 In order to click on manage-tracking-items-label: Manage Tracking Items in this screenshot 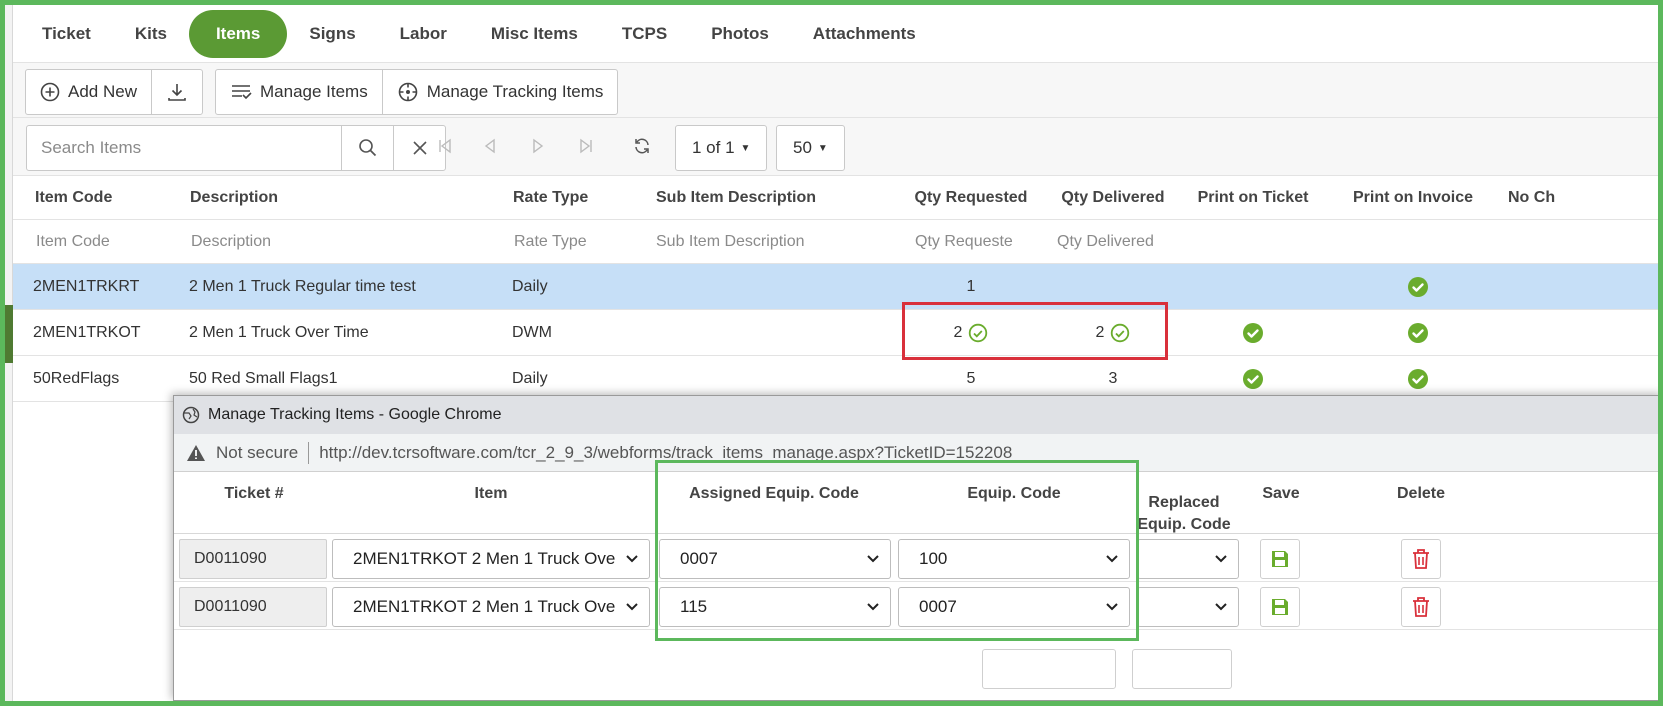, I will do `click(515, 91)`.